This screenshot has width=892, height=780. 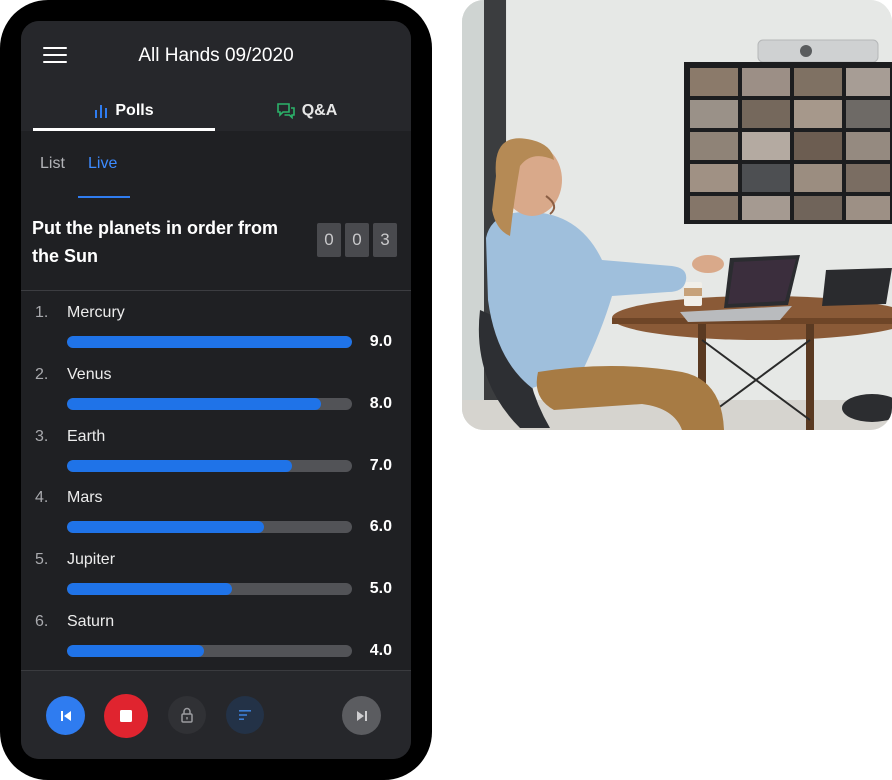 What do you see at coordinates (285, 111) in the screenshot?
I see `chat-bubbles-icon` at bounding box center [285, 111].